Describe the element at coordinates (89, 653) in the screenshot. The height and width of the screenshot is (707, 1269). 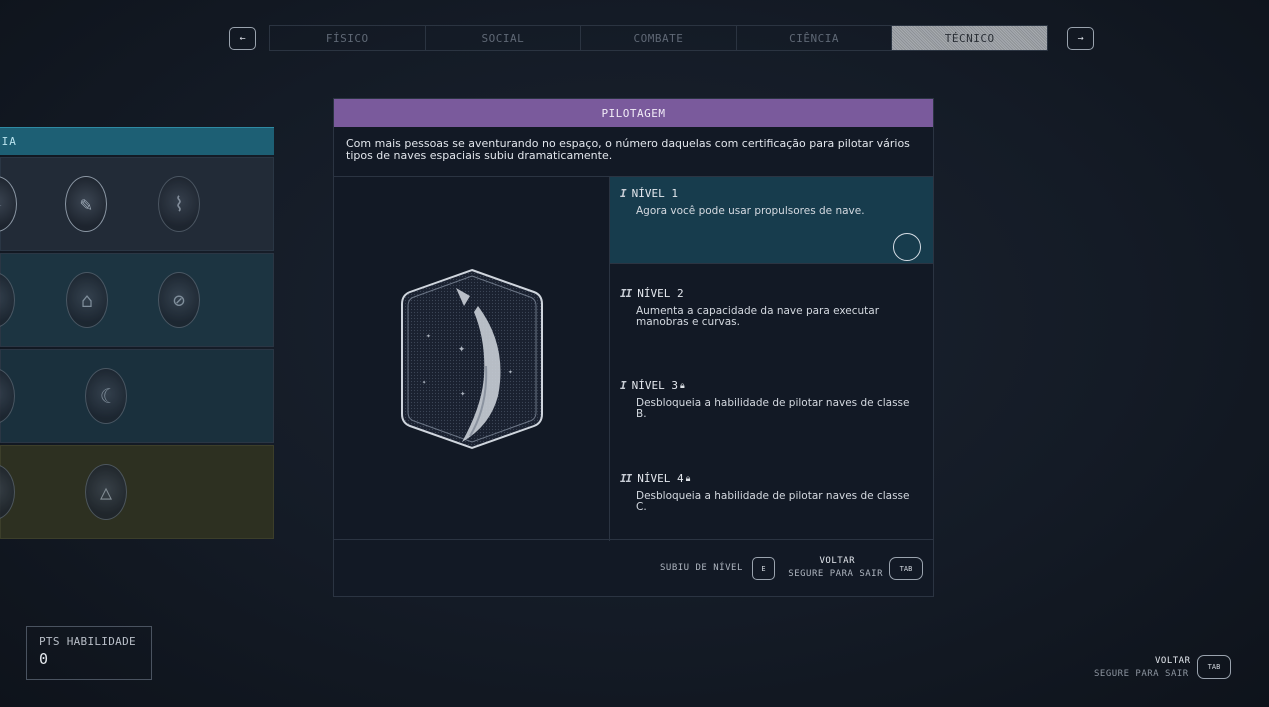
I see `skill-points-box: PTS HABILIDADE 0` at that location.